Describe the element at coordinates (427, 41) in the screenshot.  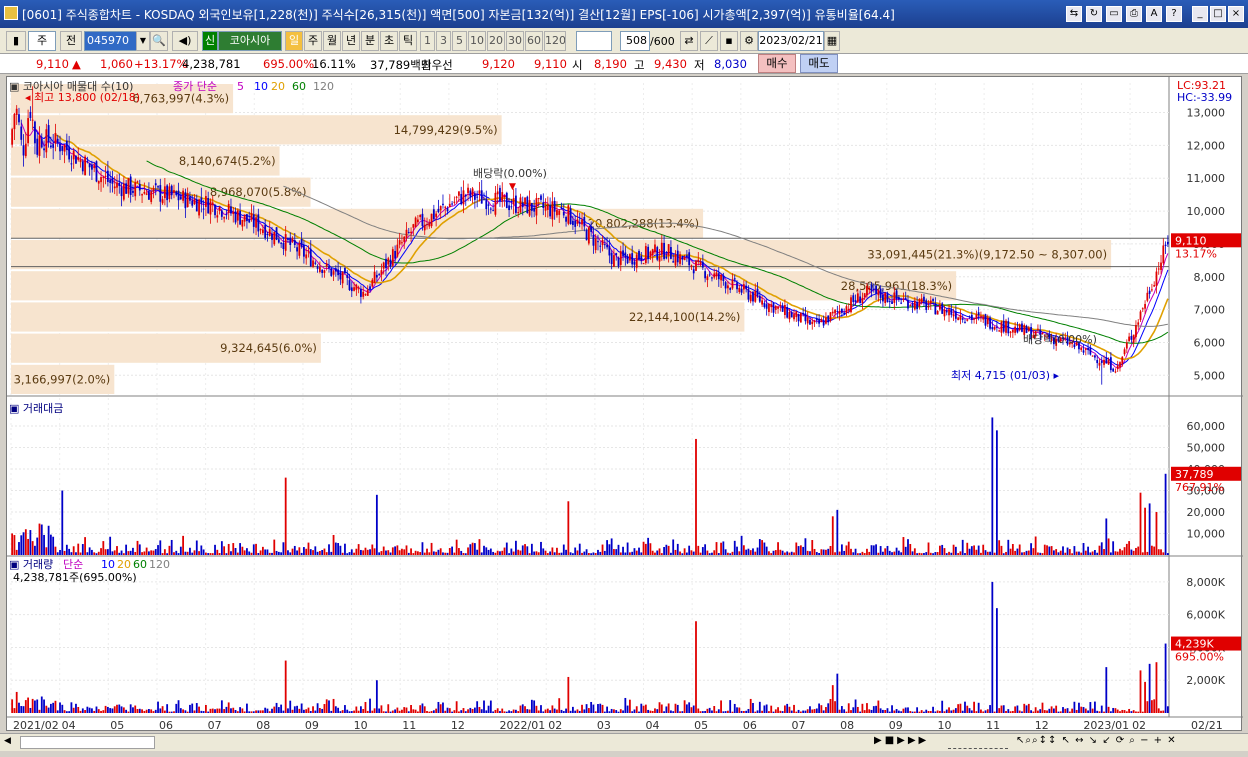
I see `interval-1: 1` at that location.